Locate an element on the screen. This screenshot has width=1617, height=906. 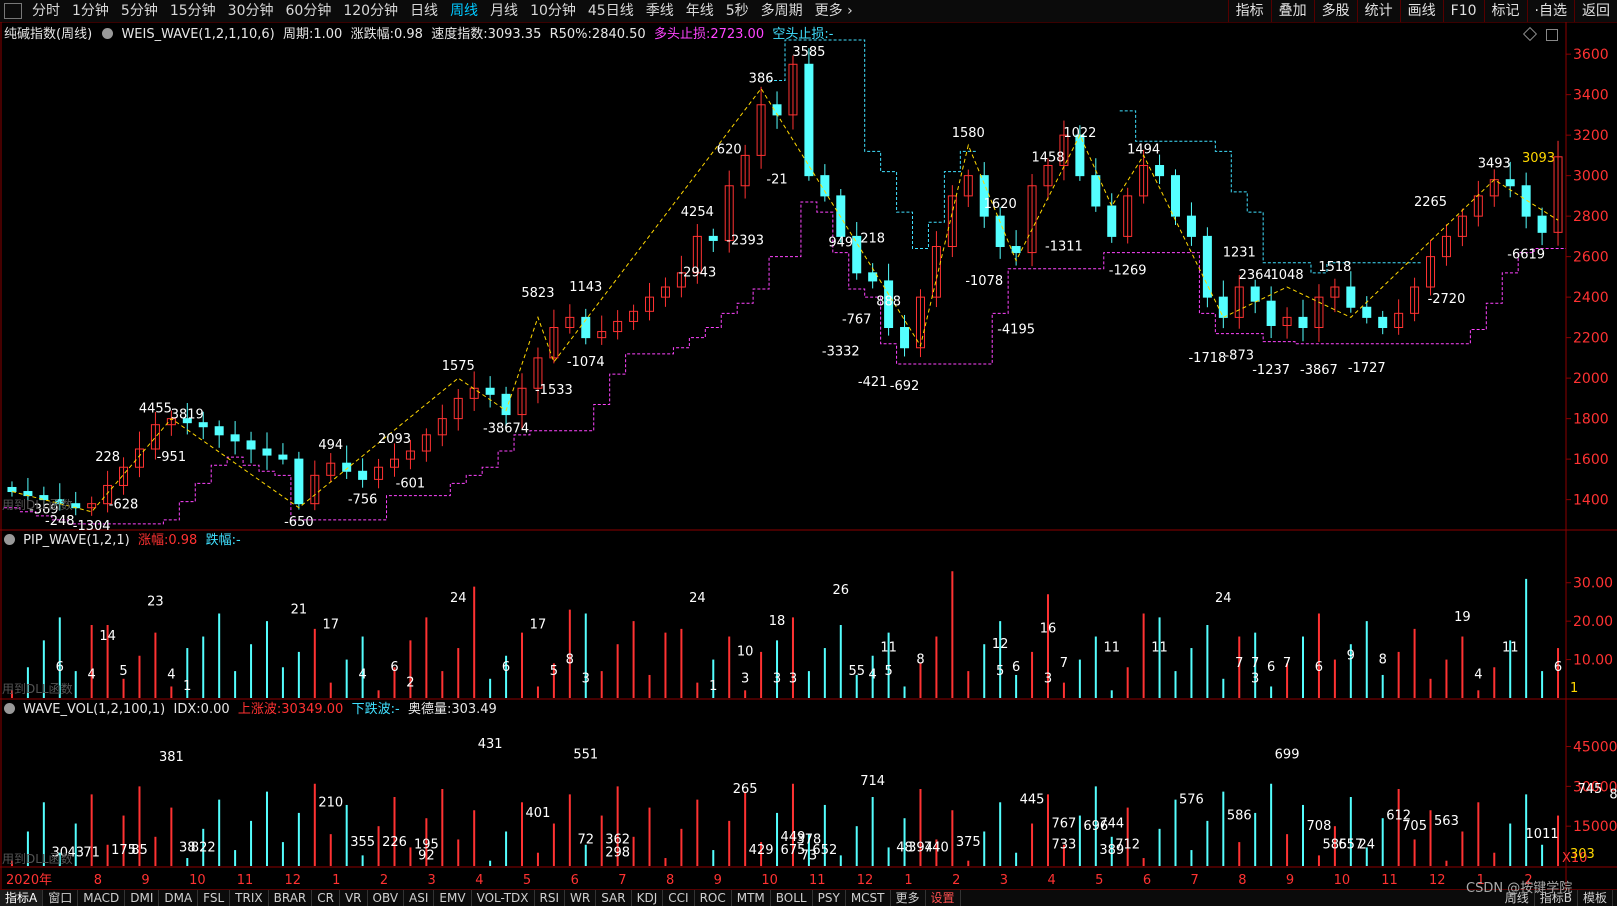
indicator-tab: BRAR is located at coordinates (291, 898).